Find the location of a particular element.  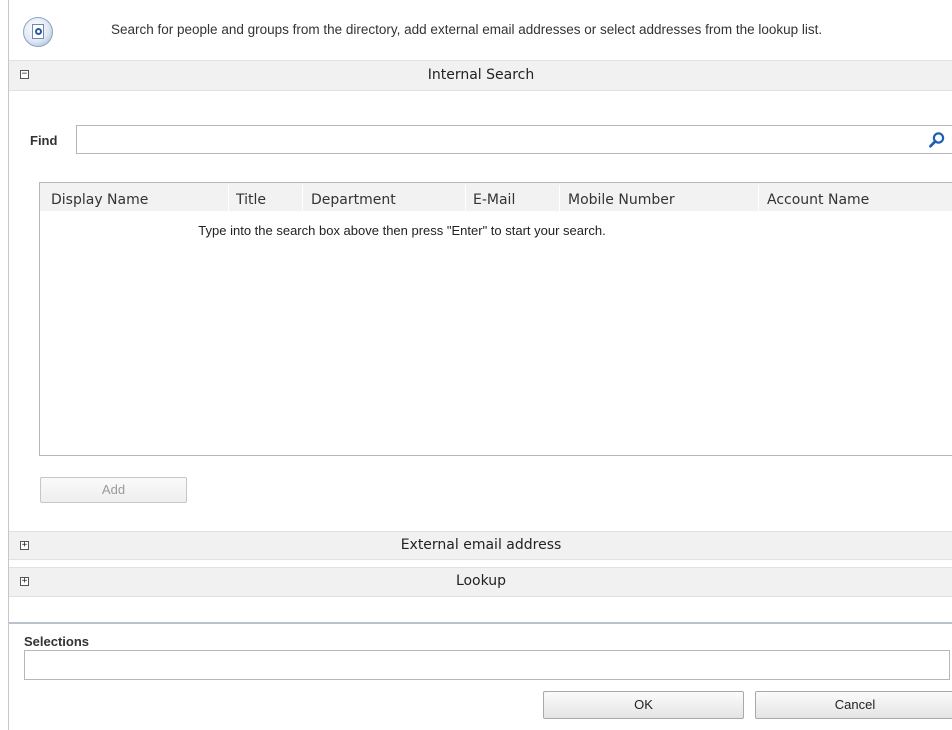

lens-glyph is located at coordinates (38, 31).